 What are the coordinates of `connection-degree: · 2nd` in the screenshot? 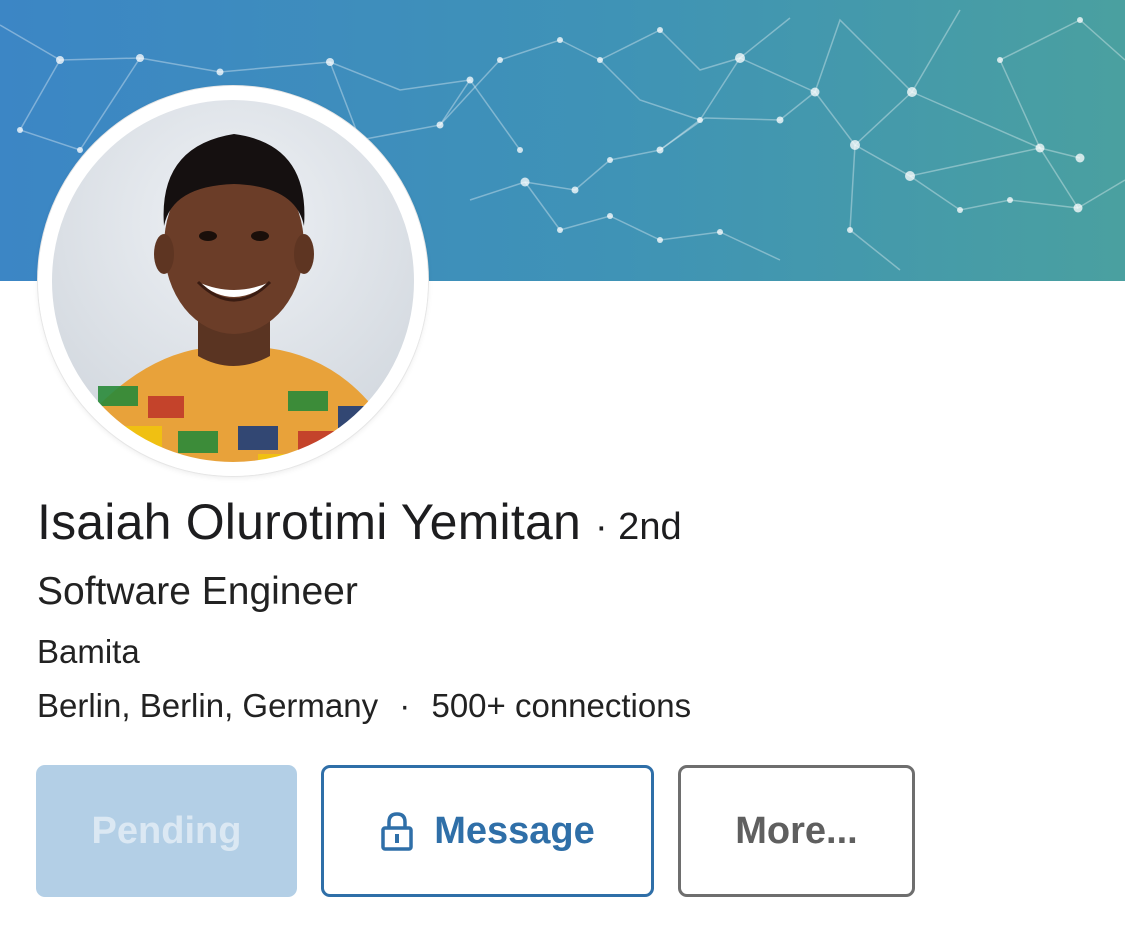 It's located at (638, 527).